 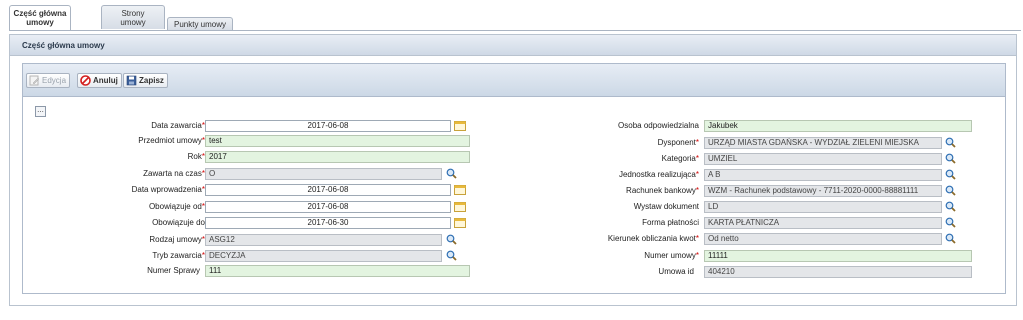 I want to click on kategoria-input: UMZIEL, so click(x=823, y=159).